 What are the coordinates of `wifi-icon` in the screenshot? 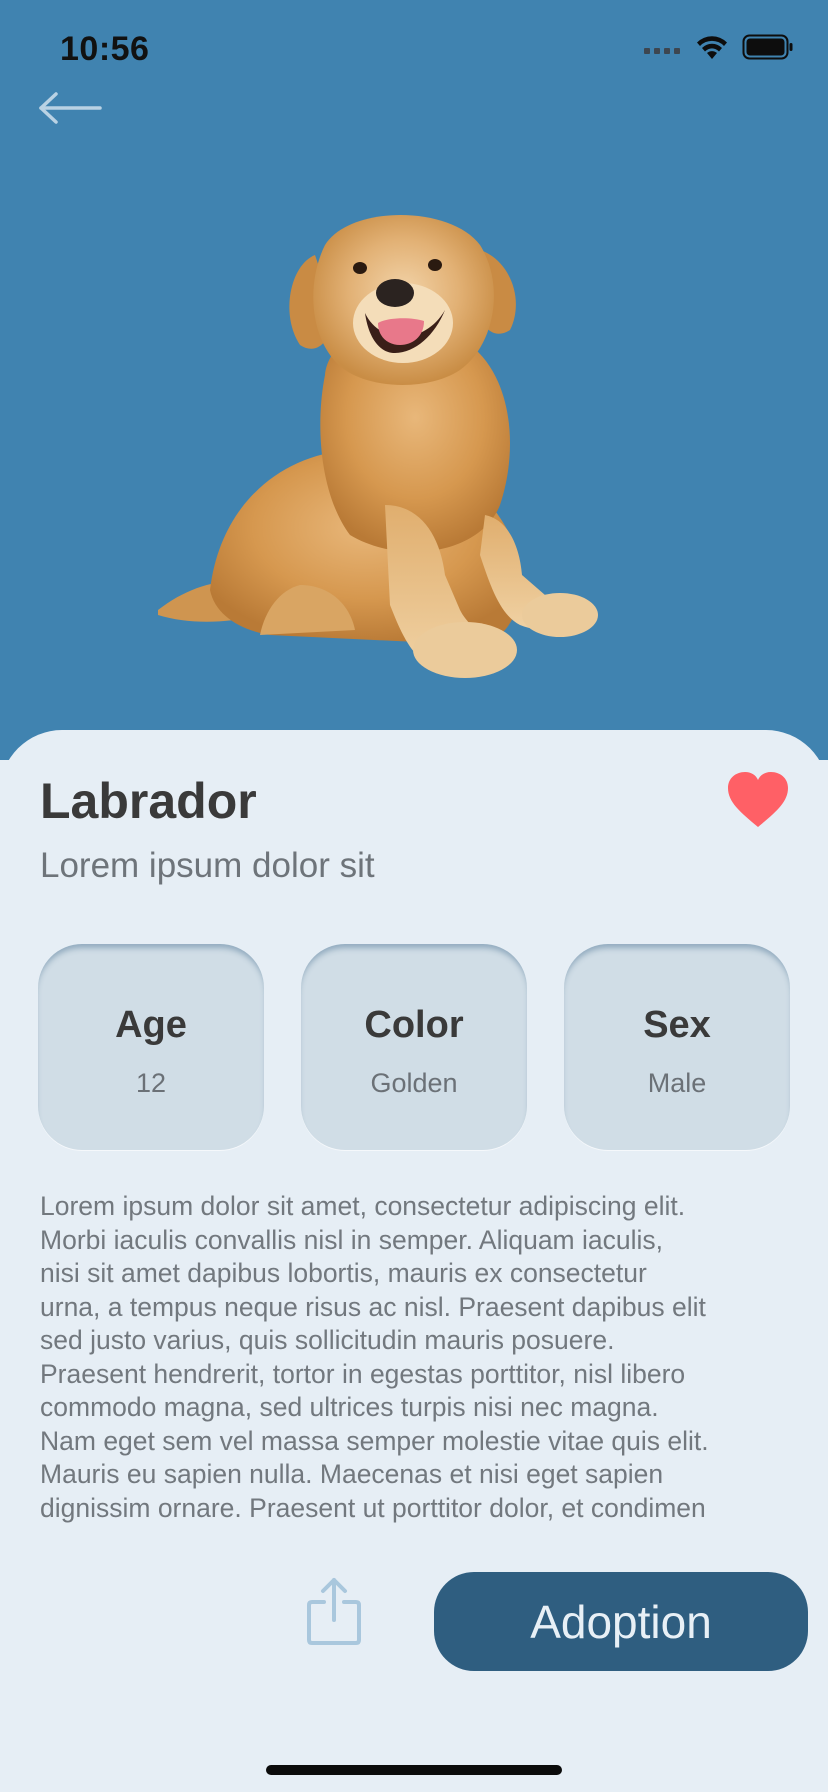 It's located at (712, 47).